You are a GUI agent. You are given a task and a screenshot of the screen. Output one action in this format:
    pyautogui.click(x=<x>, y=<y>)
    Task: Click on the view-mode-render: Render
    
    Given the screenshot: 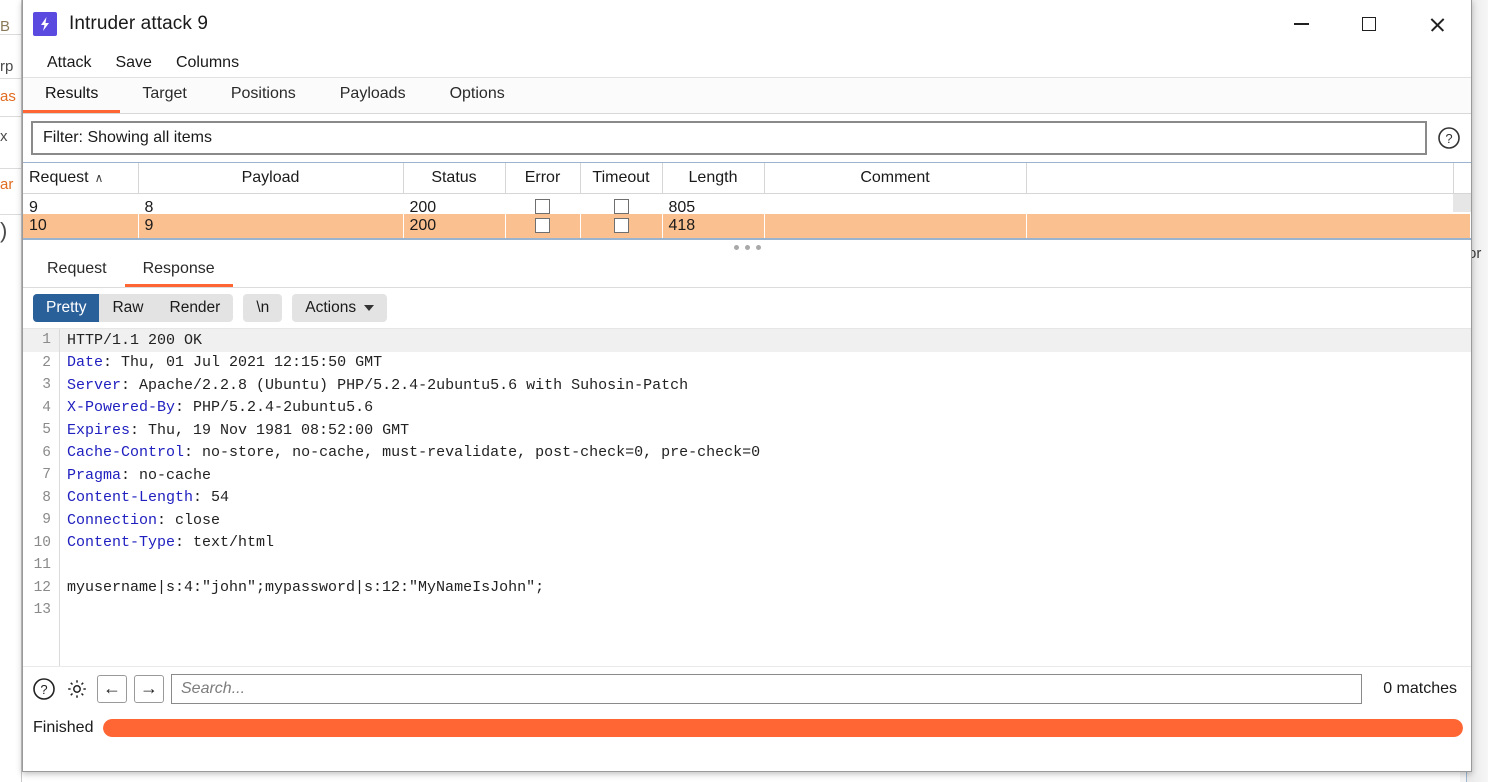 What is the action you would take?
    pyautogui.click(x=195, y=308)
    